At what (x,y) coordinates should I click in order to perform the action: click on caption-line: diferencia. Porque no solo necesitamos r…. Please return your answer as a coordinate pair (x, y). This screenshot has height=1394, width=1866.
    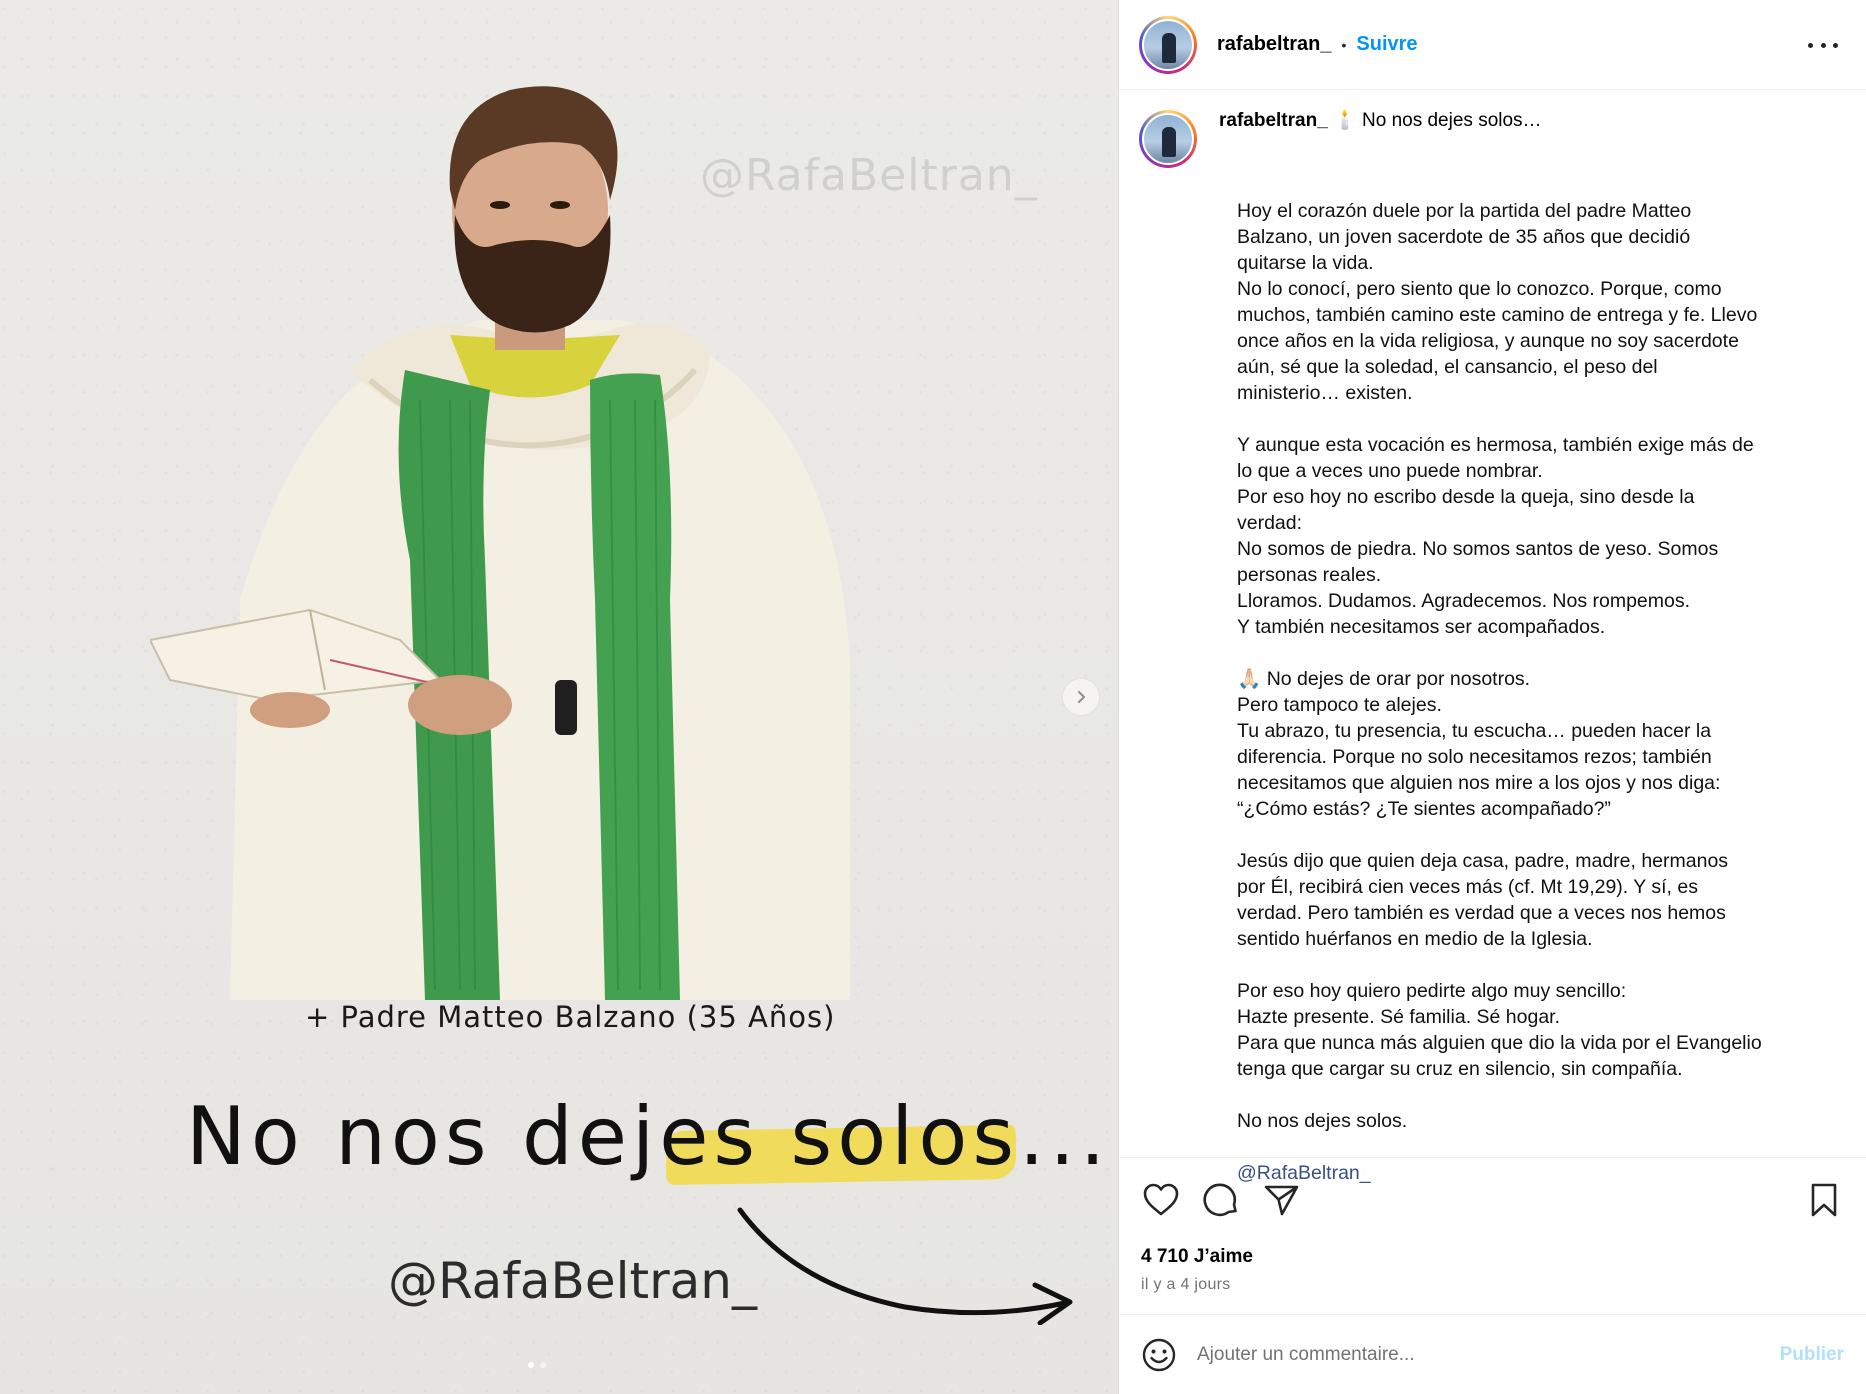
    Looking at the image, I should click on (1474, 757).